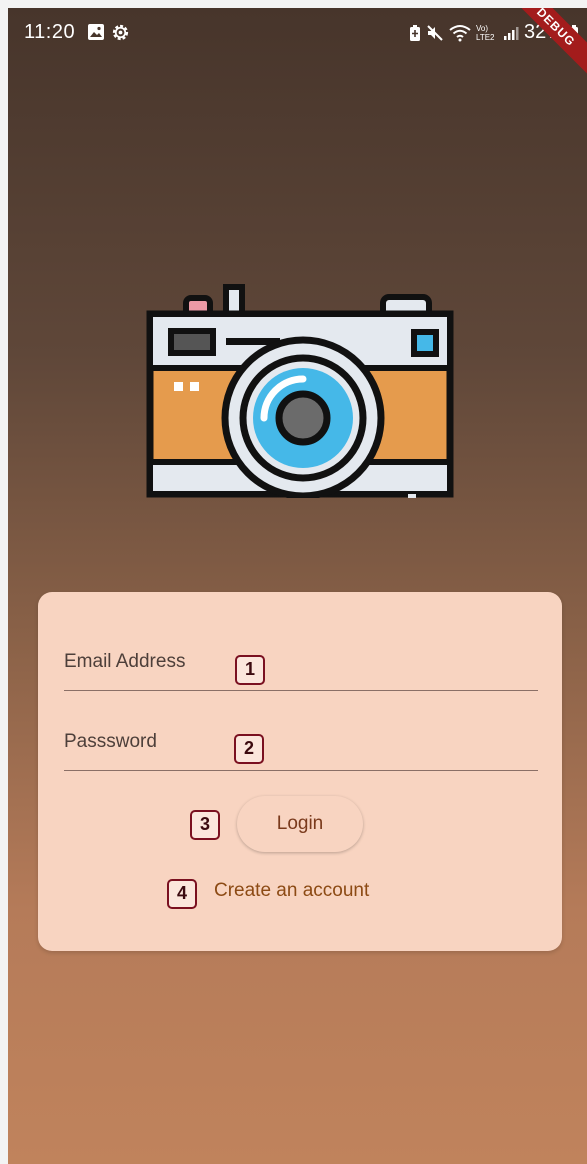 The width and height of the screenshot is (587, 1164). Describe the element at coordinates (291, 891) in the screenshot. I see `create-account-link: Create an account` at that location.